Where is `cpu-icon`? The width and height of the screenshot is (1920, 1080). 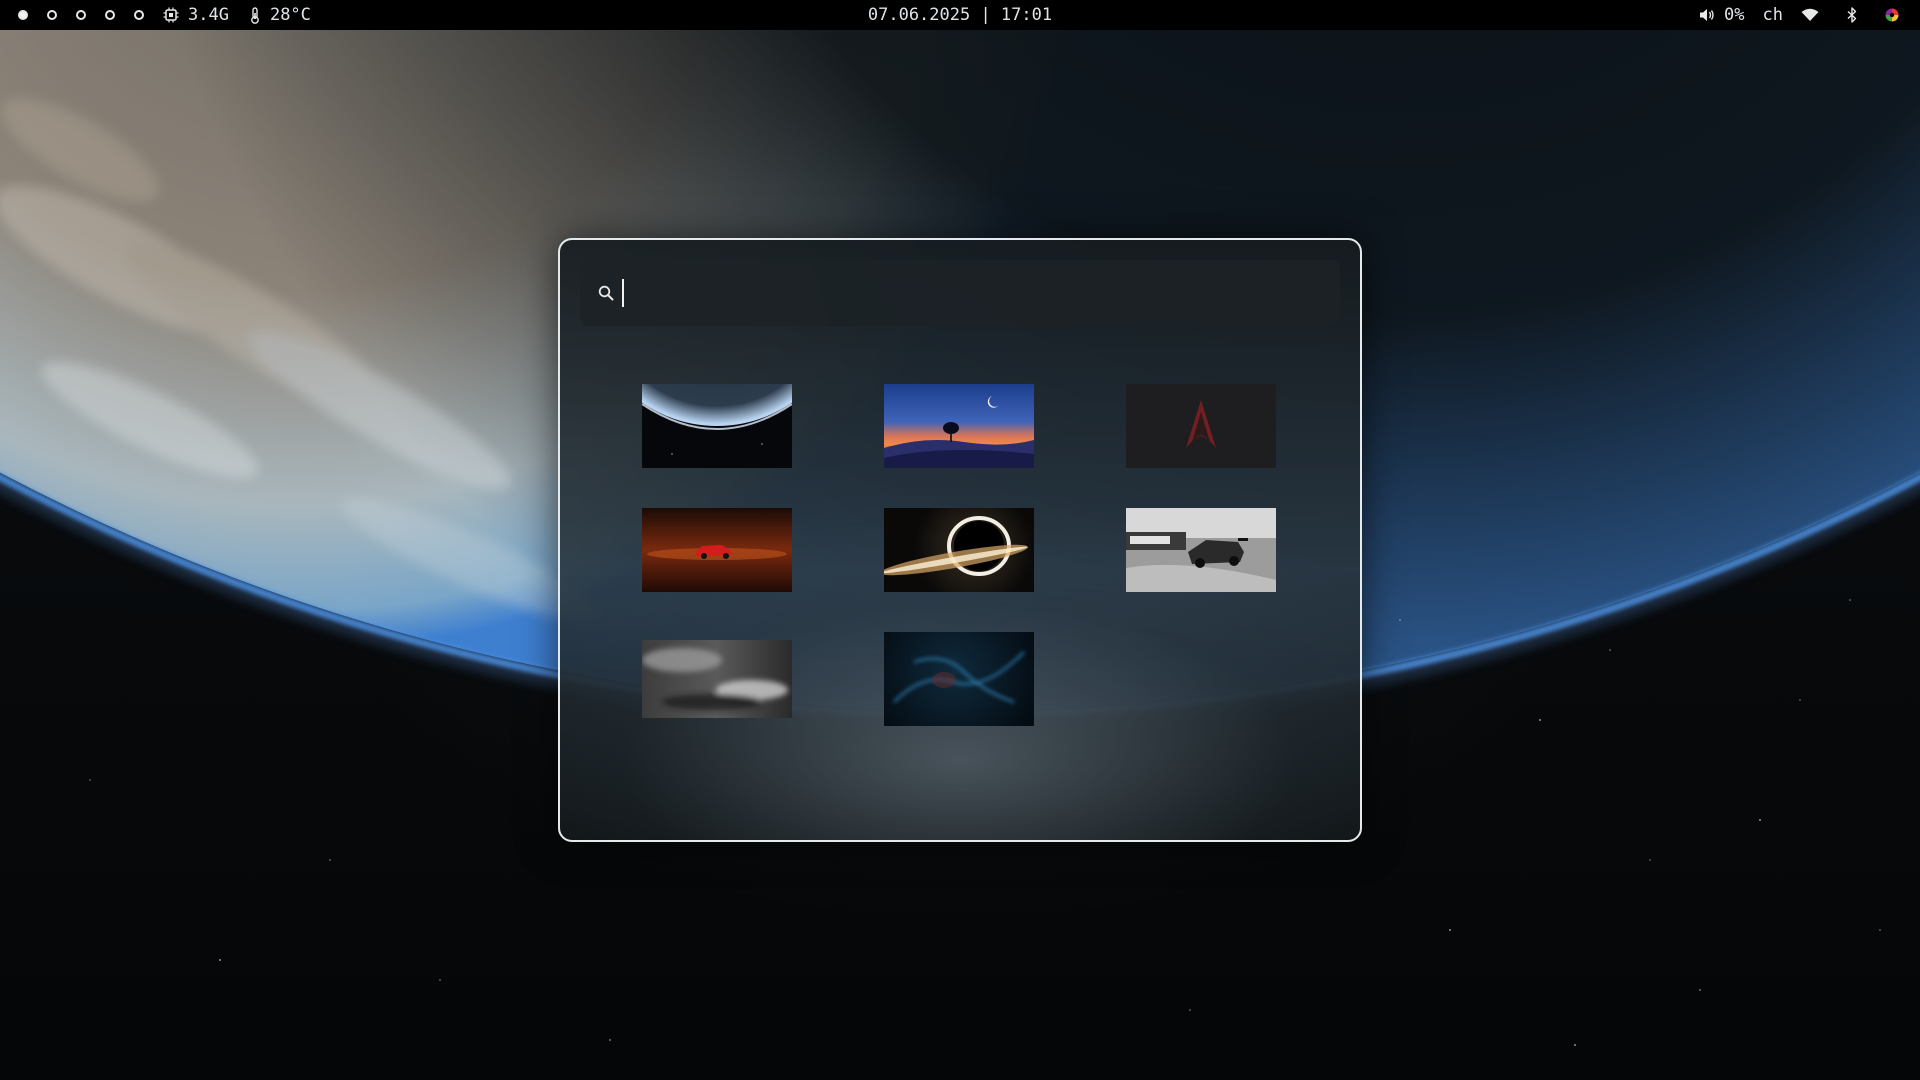 cpu-icon is located at coordinates (171, 15).